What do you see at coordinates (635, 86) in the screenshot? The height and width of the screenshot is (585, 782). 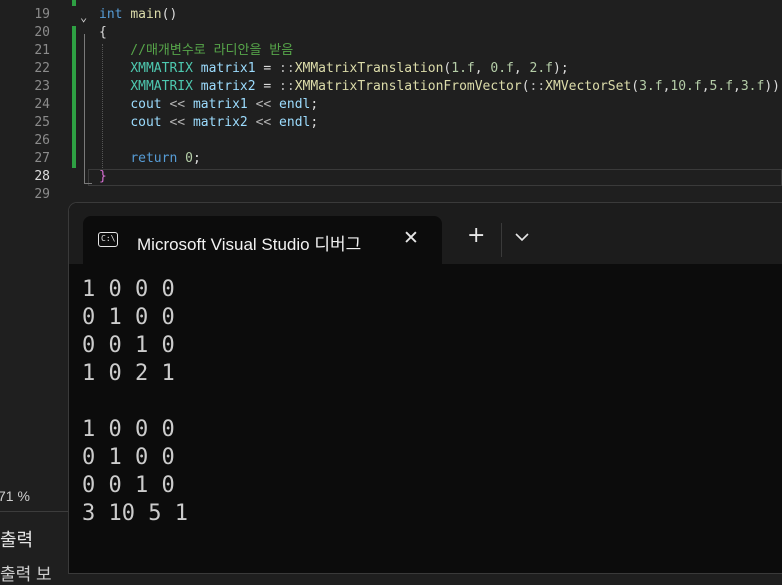 I see `code-token: (` at bounding box center [635, 86].